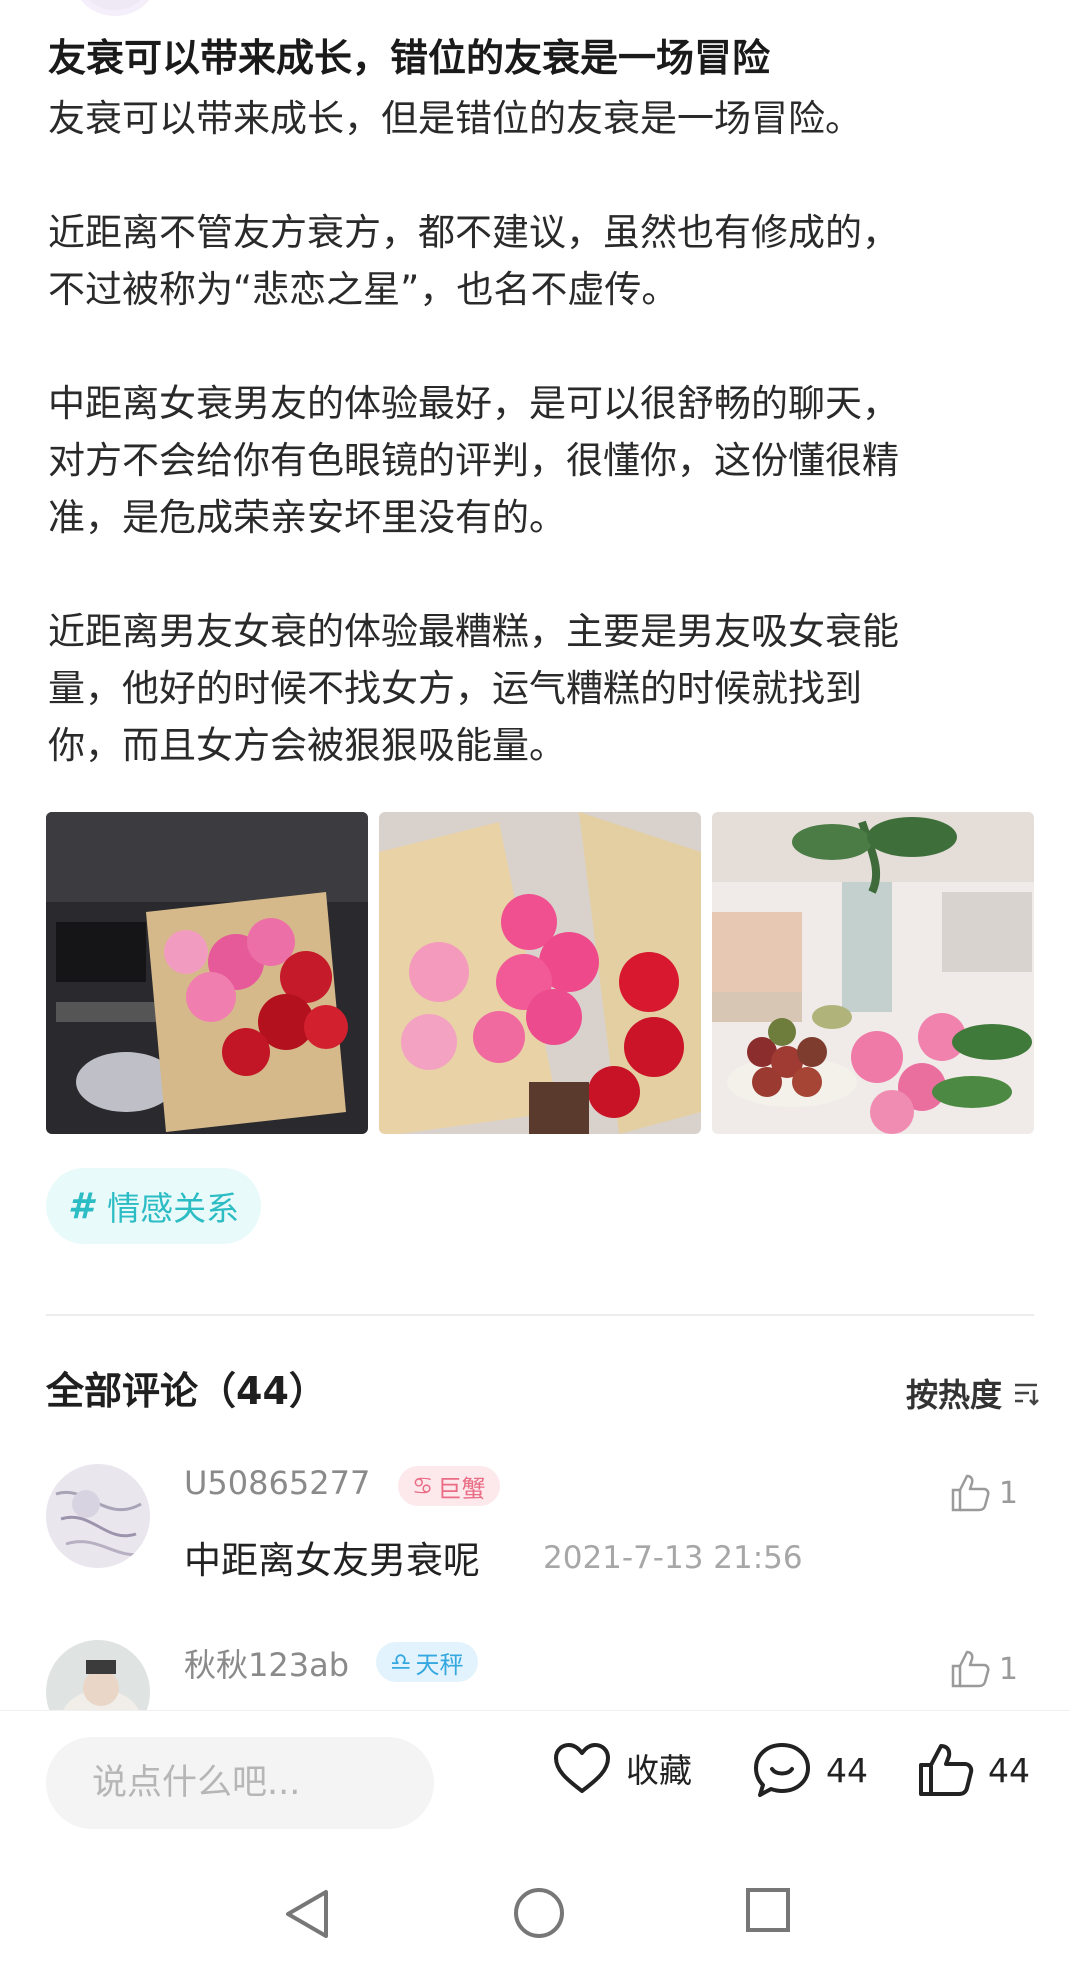  Describe the element at coordinates (277, 1483) in the screenshot. I see `comment-username: U50865277` at that location.